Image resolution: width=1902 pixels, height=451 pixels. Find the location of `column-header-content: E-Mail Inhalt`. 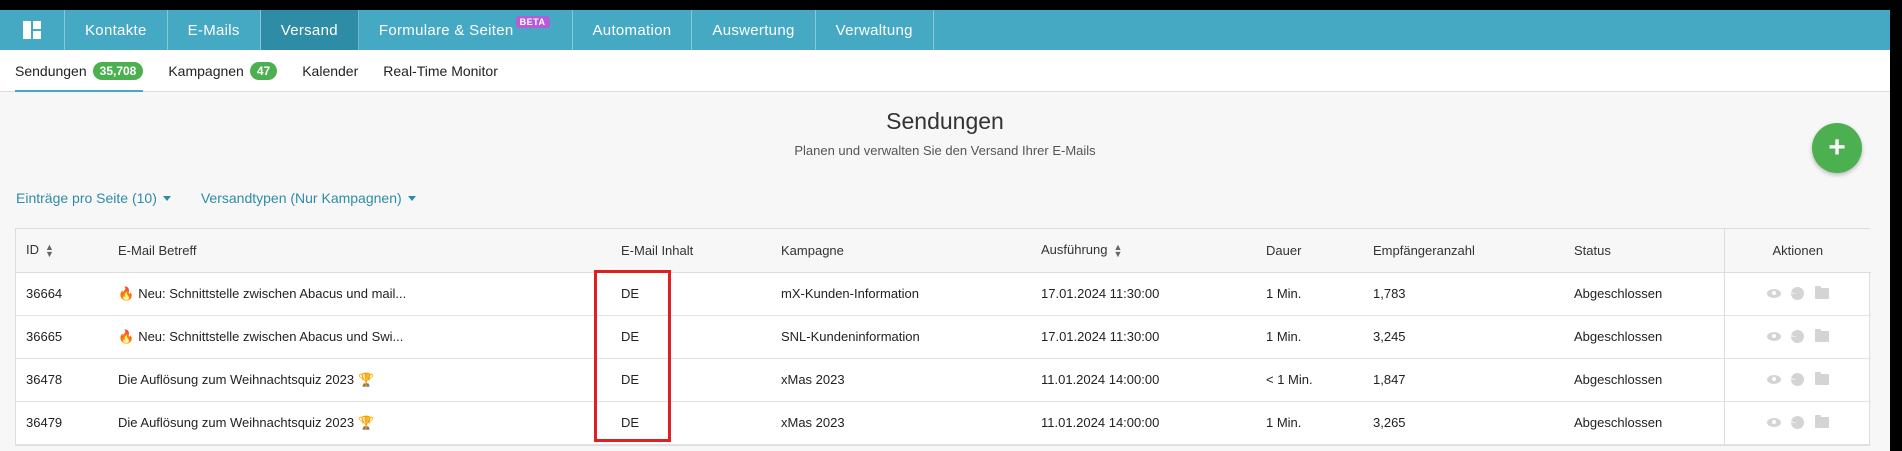

column-header-content: E-Mail Inhalt is located at coordinates (691, 251).